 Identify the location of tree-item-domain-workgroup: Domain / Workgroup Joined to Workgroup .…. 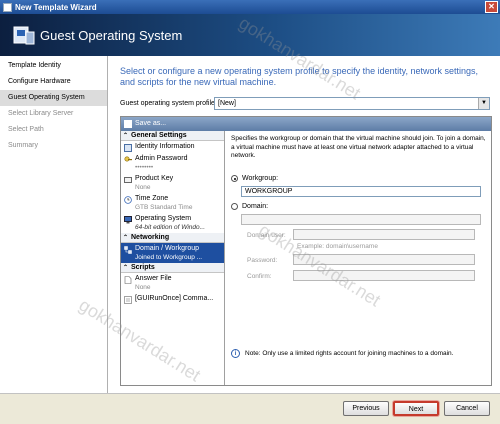
(172, 253).